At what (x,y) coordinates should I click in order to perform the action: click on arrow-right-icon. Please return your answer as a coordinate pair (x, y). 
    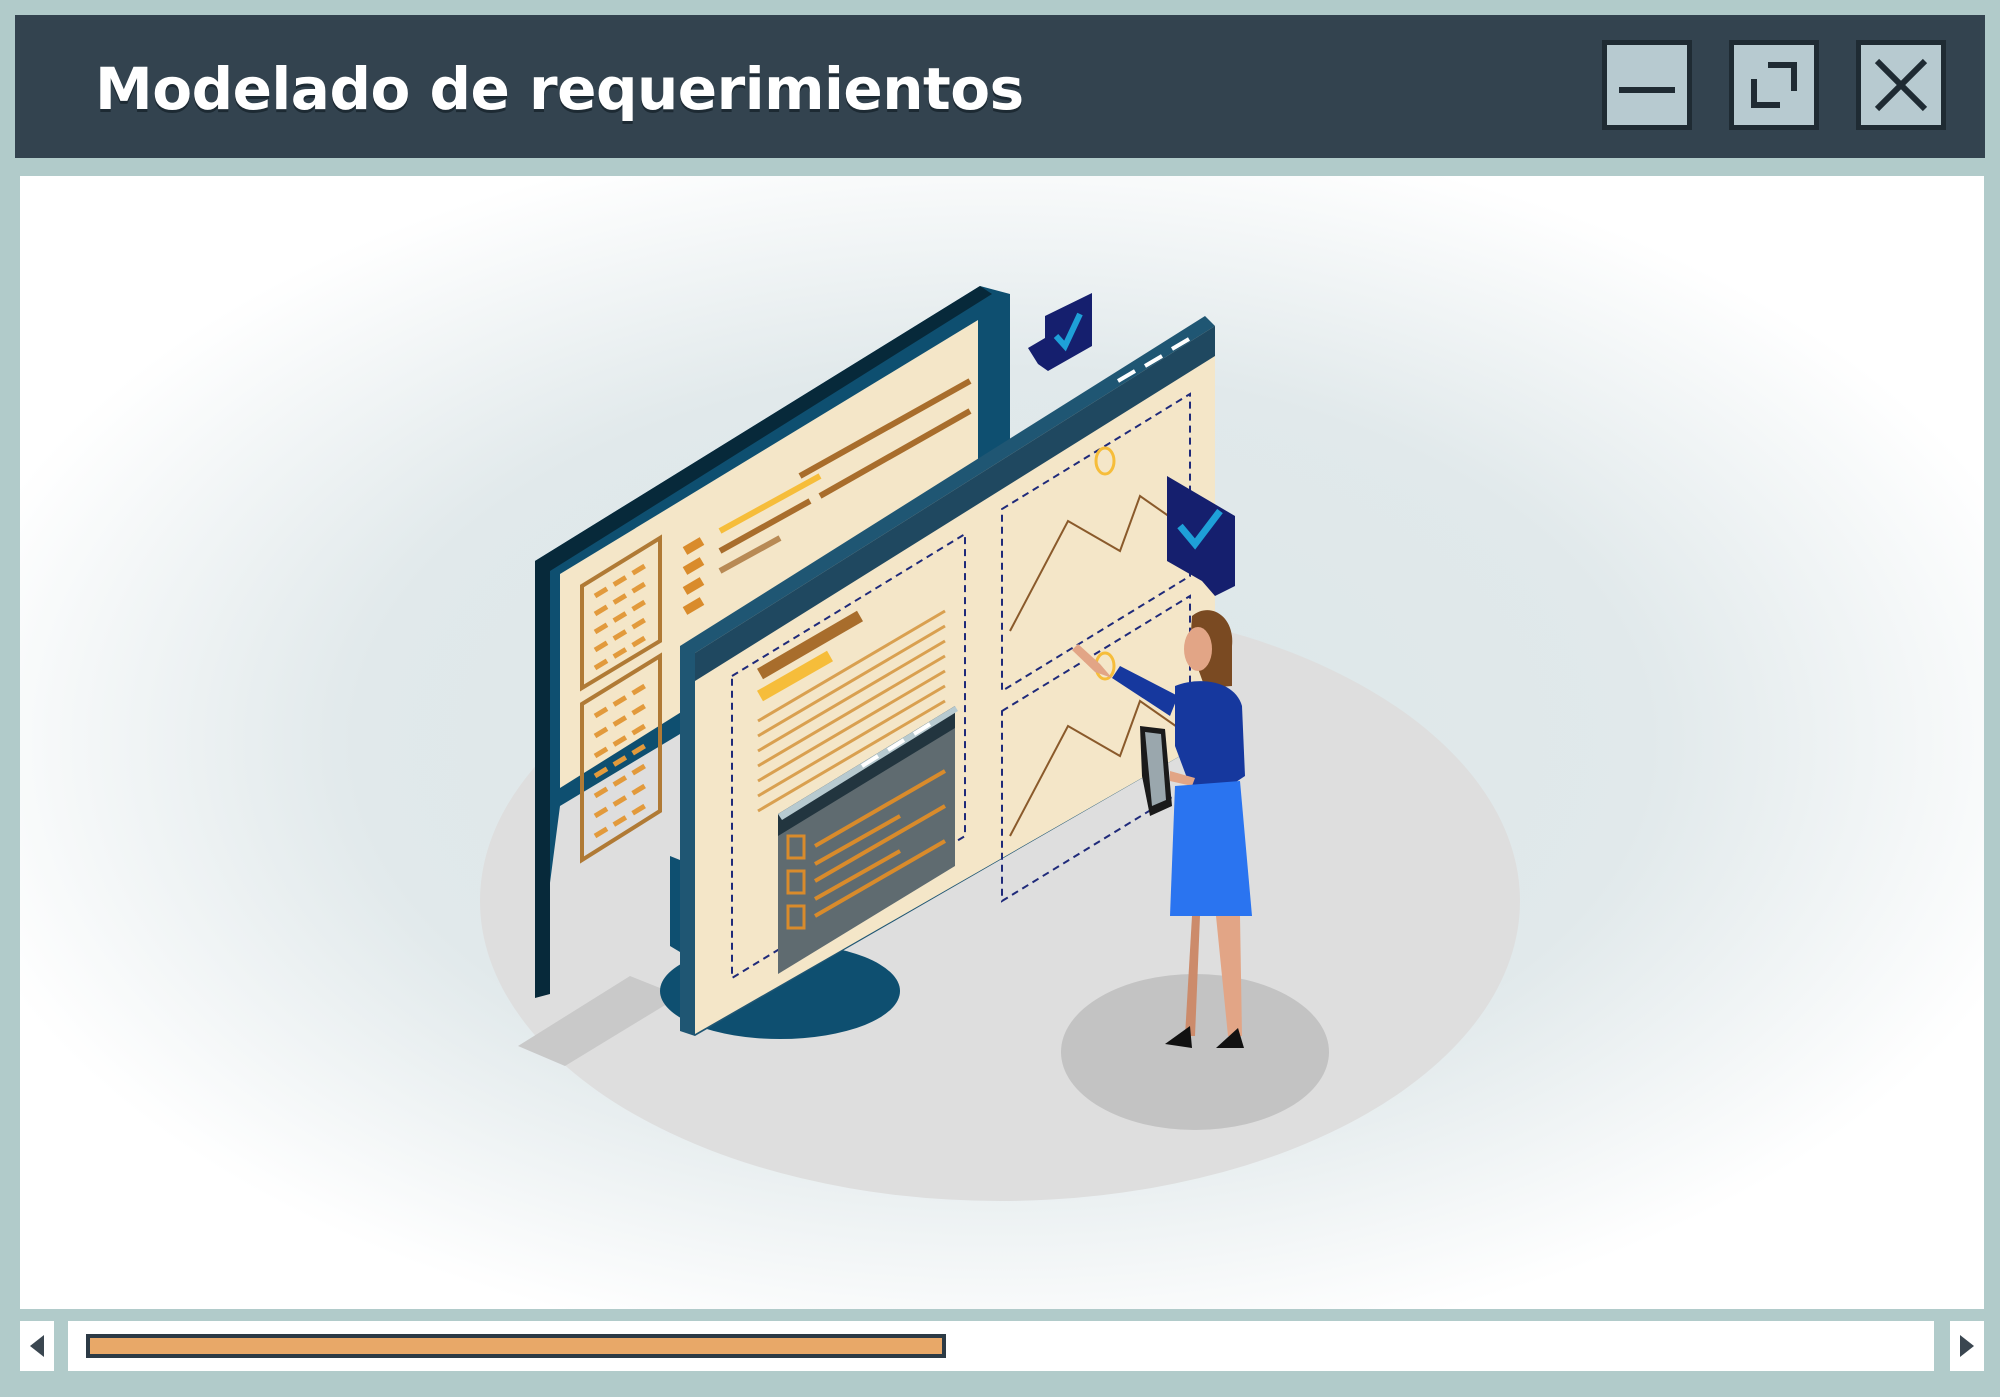
    Looking at the image, I should click on (1967, 1346).